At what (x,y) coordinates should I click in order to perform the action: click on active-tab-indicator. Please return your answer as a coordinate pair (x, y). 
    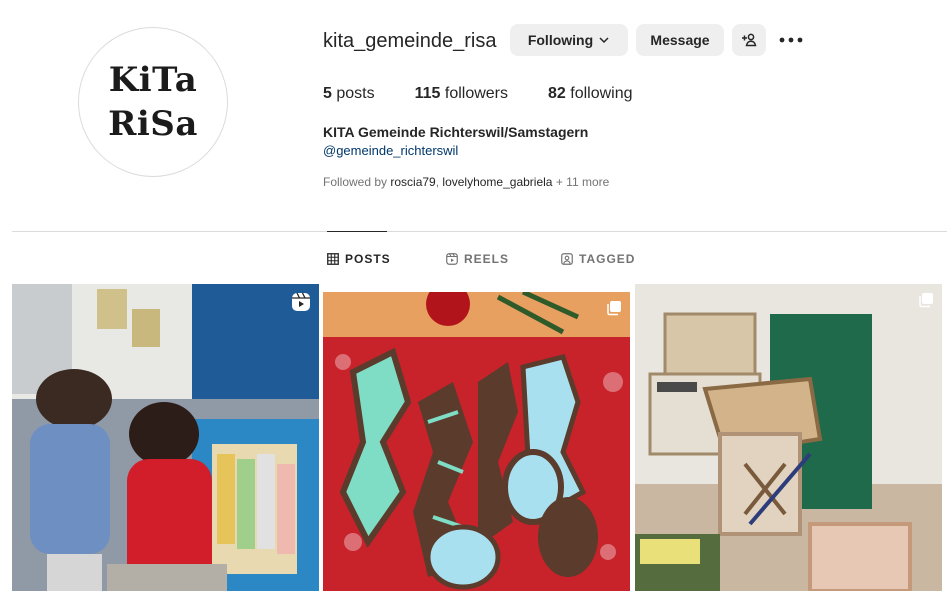
    Looking at the image, I should click on (357, 231).